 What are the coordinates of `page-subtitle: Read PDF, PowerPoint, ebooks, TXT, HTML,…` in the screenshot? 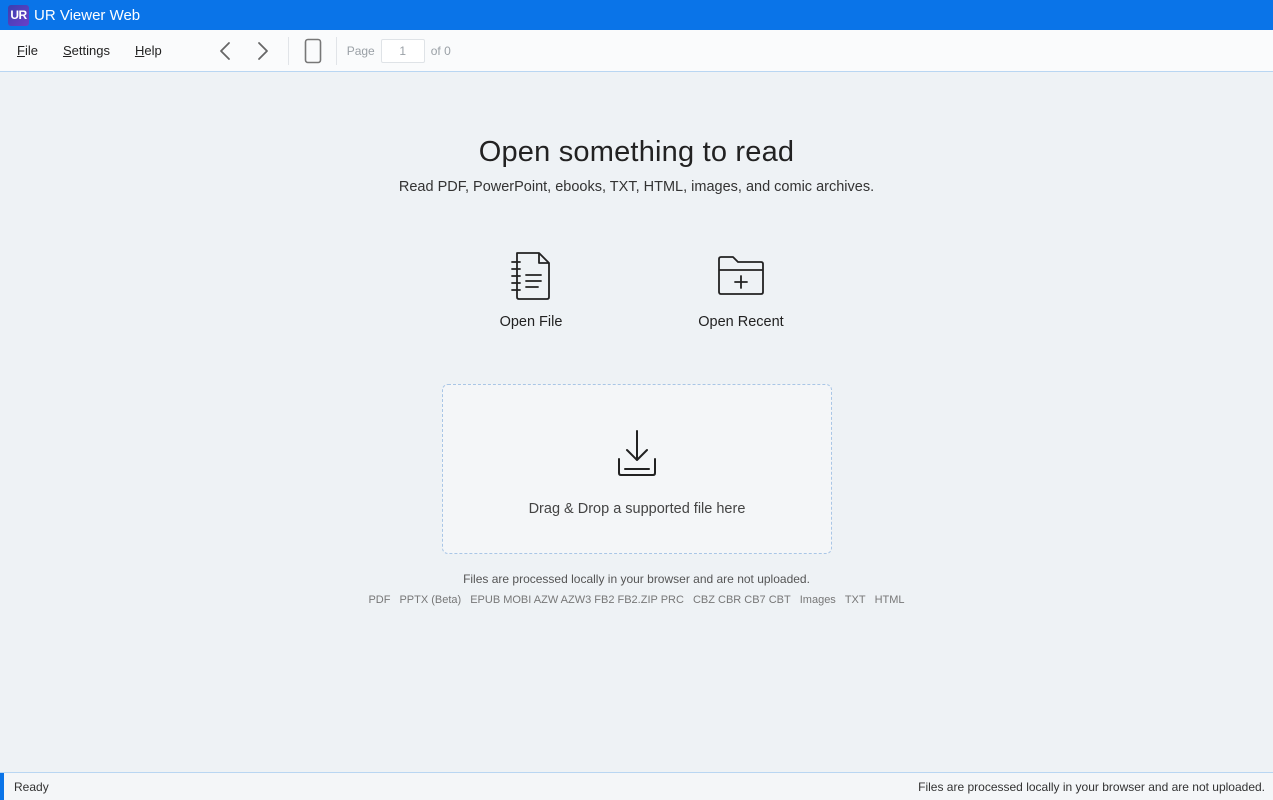 It's located at (636, 187).